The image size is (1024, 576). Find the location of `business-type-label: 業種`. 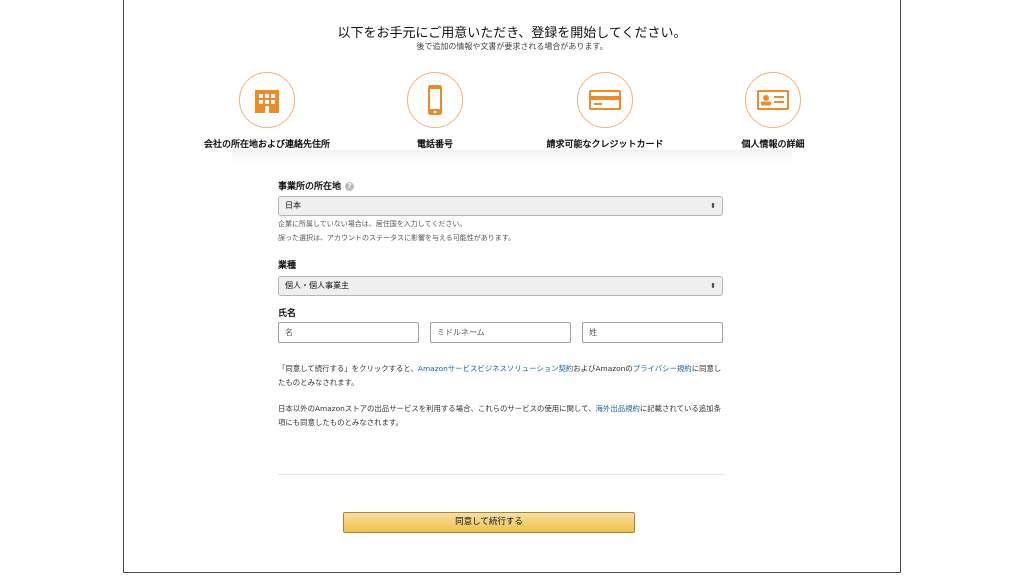

business-type-label: 業種 is located at coordinates (287, 266).